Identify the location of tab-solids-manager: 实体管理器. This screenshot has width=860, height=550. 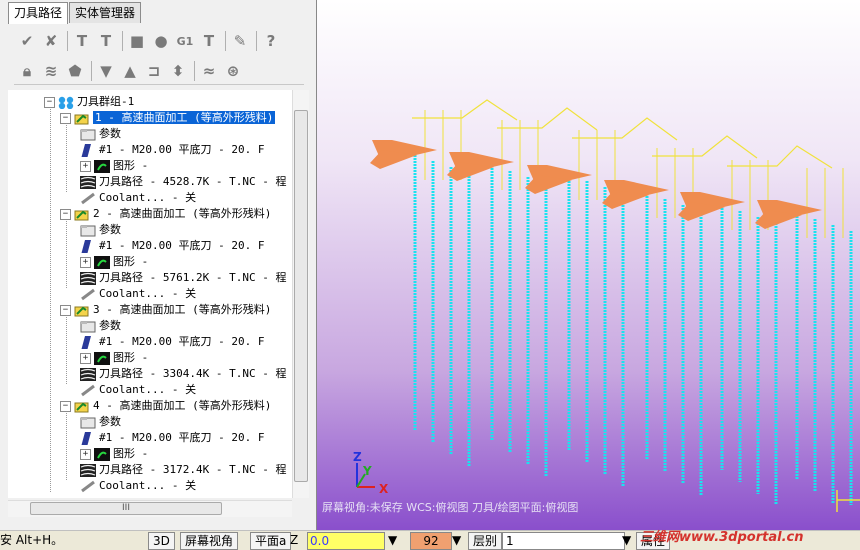
(105, 12).